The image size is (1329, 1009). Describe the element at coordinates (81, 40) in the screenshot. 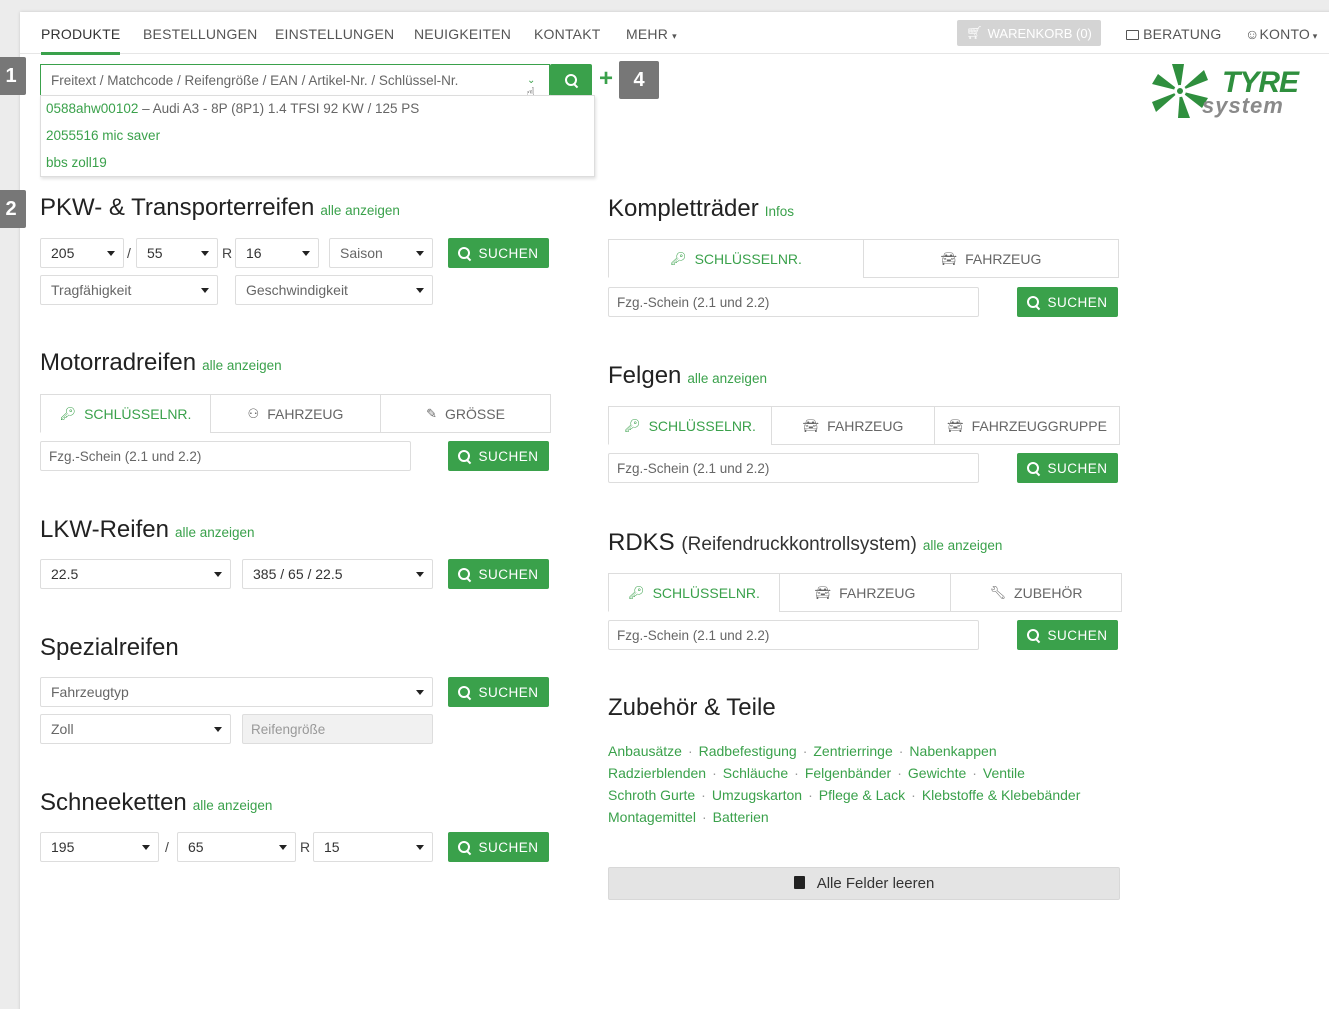

I see `nav-produkte: PRODUKTE` at that location.